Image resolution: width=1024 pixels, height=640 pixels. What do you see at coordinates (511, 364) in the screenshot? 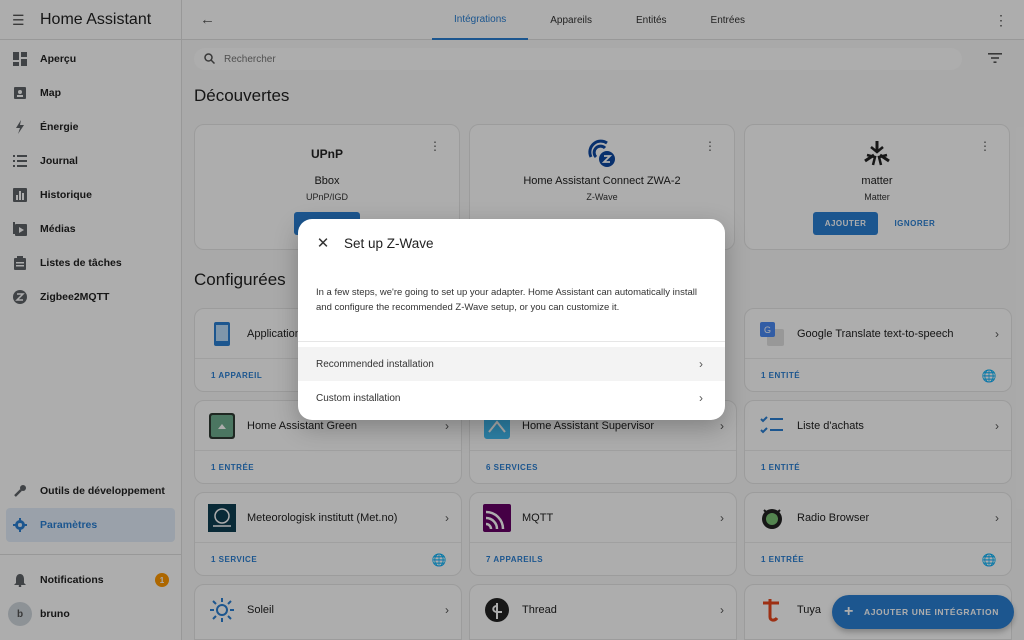
I see `recommended-installation-option: Recommended installation ›` at bounding box center [511, 364].